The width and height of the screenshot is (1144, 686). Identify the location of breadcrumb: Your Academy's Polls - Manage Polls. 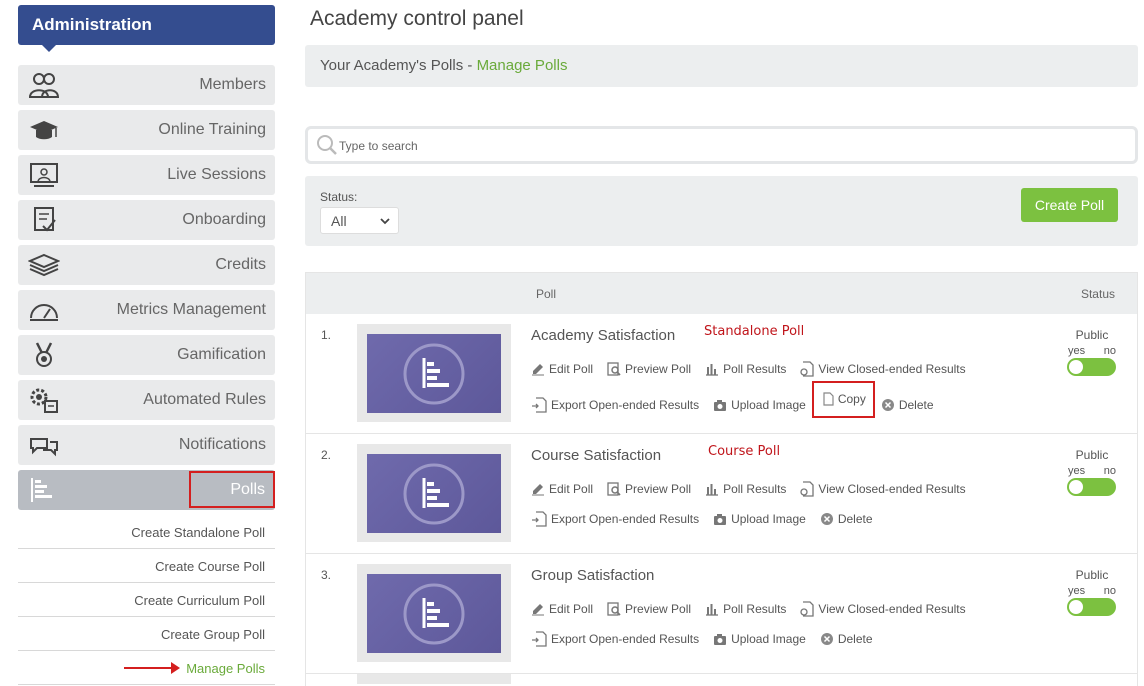
(721, 66).